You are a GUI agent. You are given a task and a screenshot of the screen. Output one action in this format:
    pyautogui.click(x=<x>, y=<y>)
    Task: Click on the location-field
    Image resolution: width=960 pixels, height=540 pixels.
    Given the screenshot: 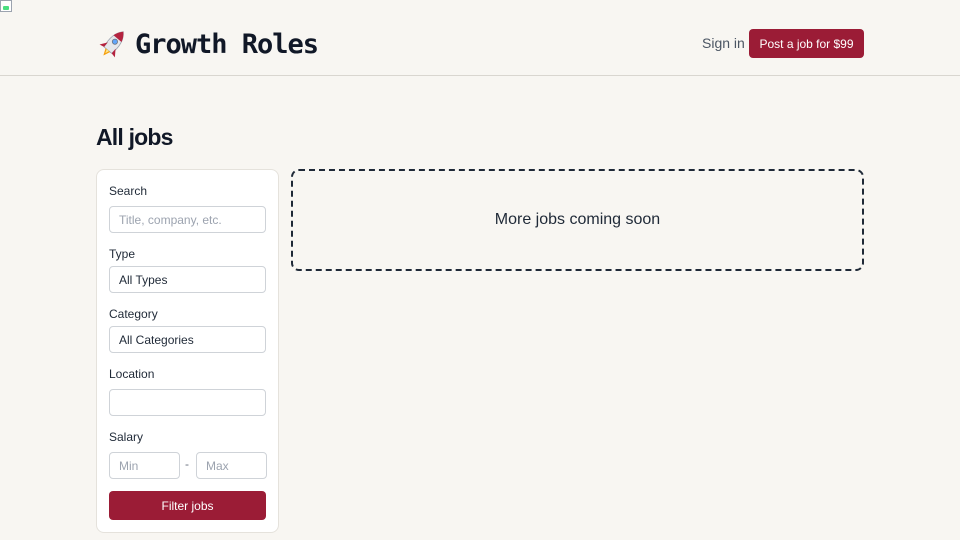 What is the action you would take?
    pyautogui.click(x=187, y=402)
    